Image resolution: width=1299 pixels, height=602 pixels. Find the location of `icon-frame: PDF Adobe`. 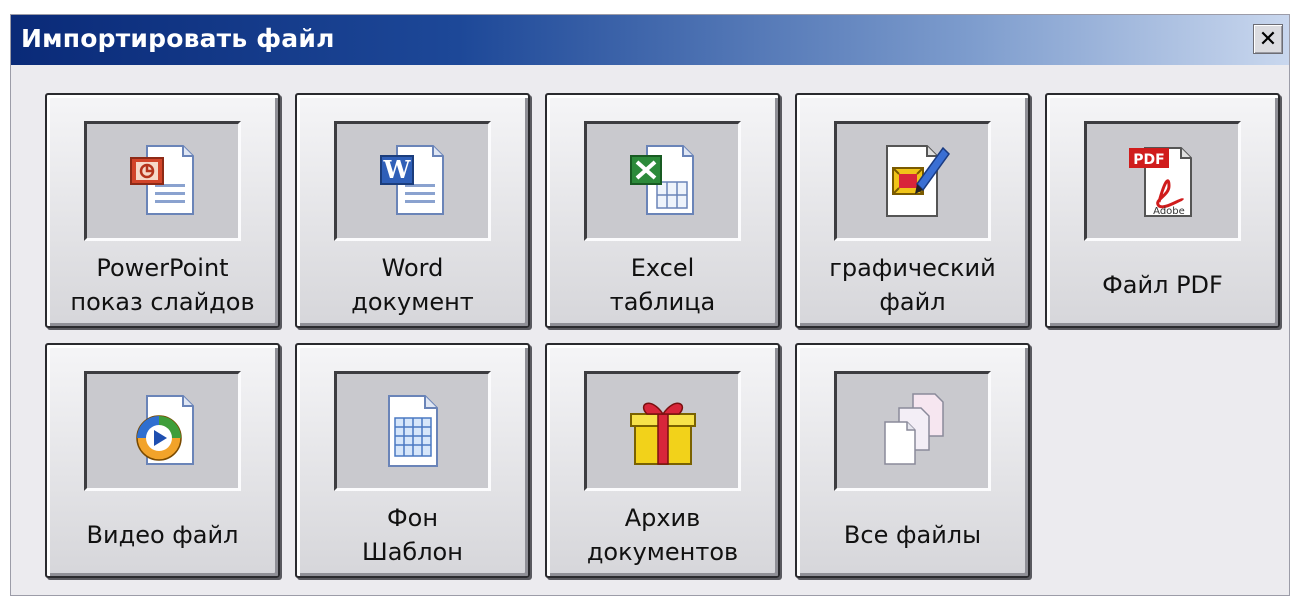

icon-frame: PDF Adobe is located at coordinates (1162, 181).